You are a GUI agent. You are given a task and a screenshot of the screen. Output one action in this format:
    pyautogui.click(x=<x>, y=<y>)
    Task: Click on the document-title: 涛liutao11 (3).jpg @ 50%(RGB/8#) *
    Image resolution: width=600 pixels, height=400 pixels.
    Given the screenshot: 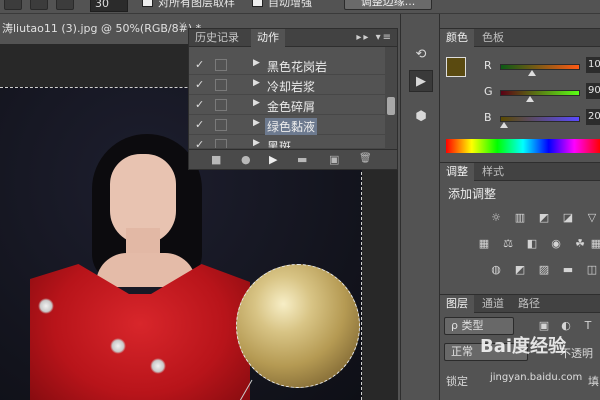 What is the action you would take?
    pyautogui.click(x=102, y=28)
    